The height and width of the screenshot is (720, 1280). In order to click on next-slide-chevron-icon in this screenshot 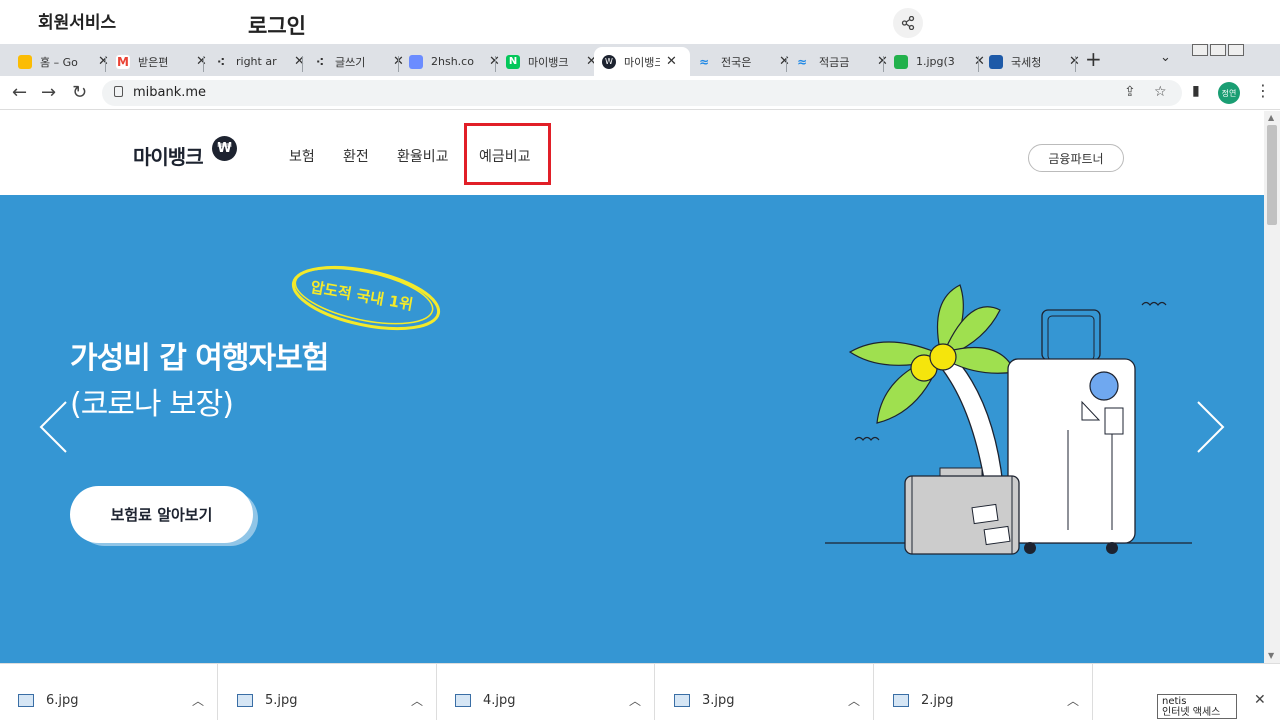, I will do `click(1211, 429)`.